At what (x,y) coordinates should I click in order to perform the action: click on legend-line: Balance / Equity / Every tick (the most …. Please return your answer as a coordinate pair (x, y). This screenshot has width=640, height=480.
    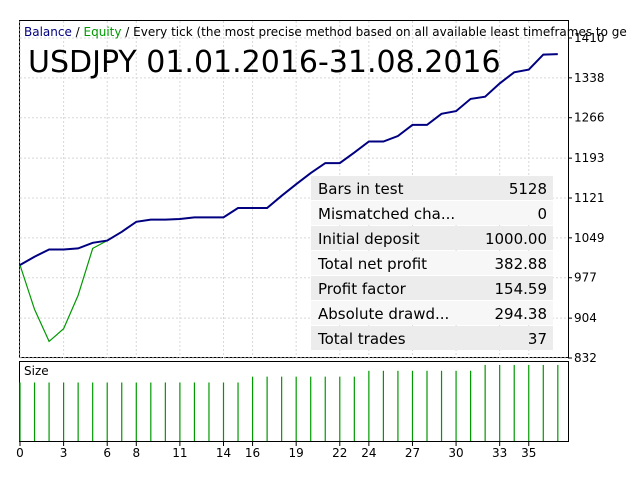
    Looking at the image, I should click on (325, 32).